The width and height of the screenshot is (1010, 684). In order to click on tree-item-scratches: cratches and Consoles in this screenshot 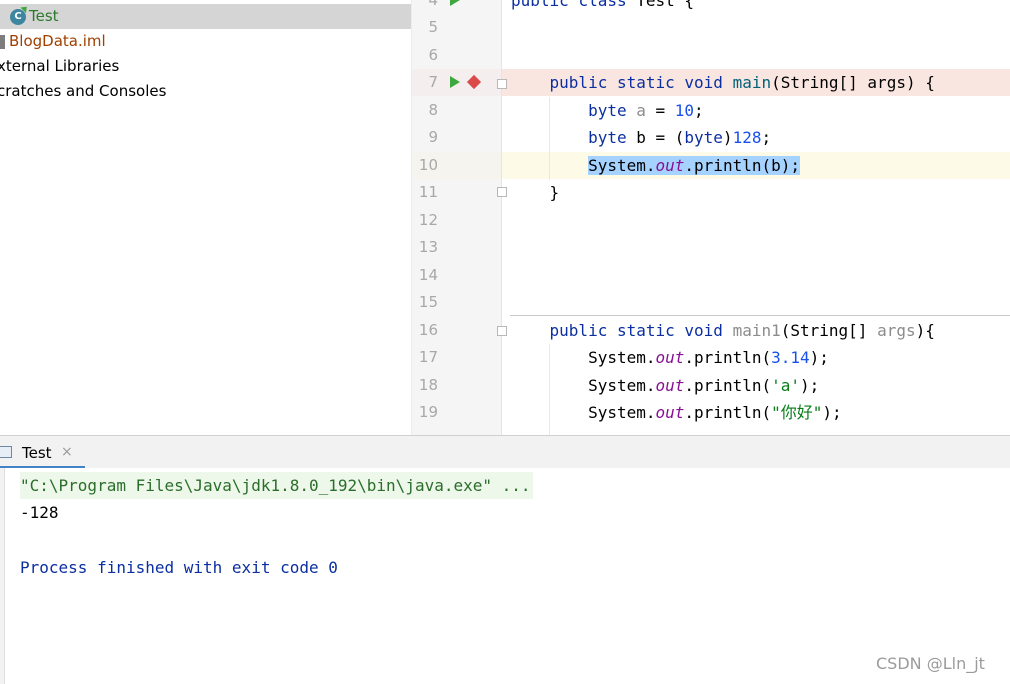, I will do `click(83, 91)`.